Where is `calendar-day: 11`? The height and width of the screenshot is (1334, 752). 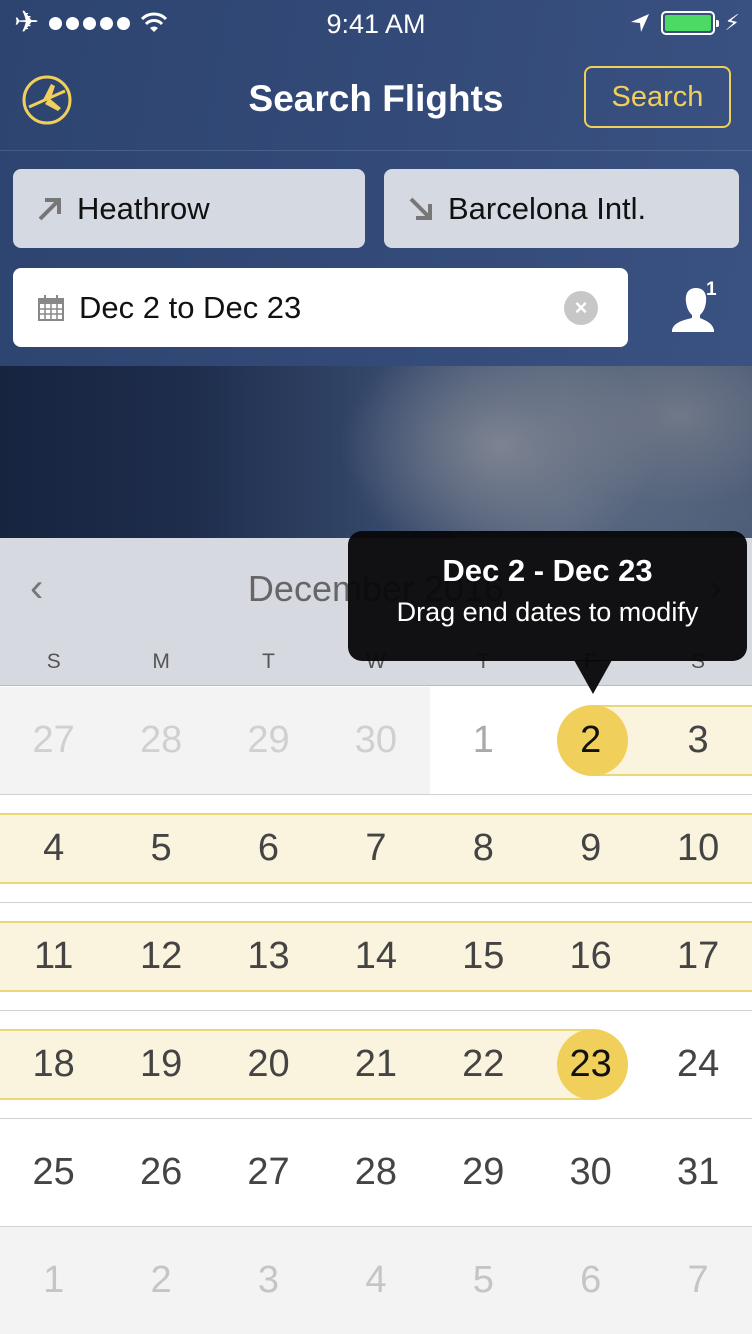
calendar-day: 11 is located at coordinates (53, 956).